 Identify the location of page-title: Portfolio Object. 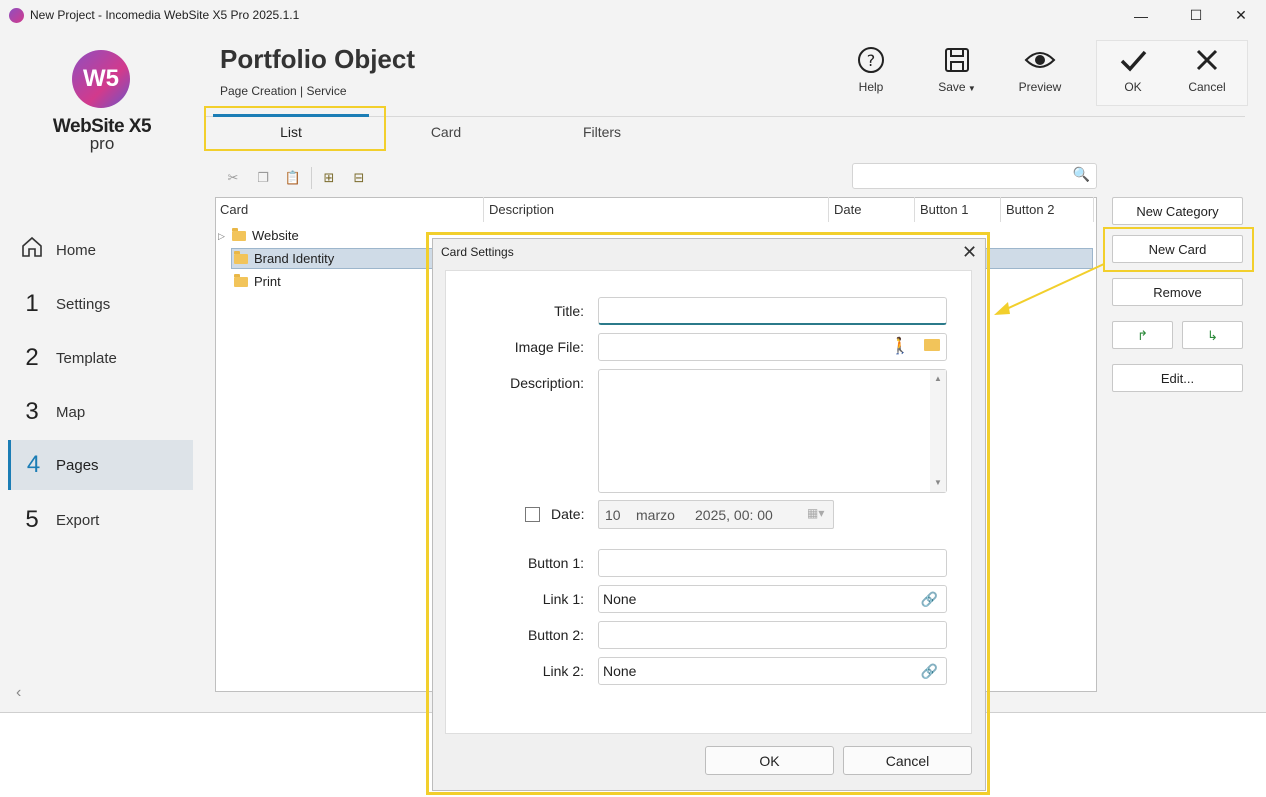
(317, 59).